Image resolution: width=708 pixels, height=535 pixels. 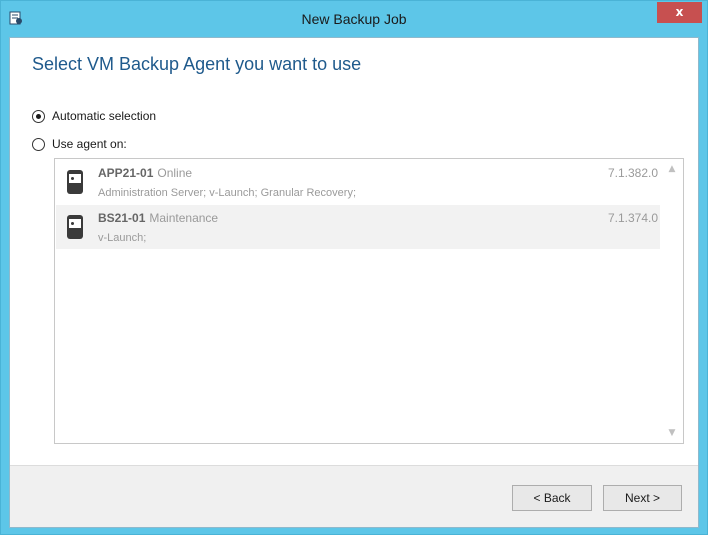 I want to click on next-button: Next >, so click(x=642, y=498).